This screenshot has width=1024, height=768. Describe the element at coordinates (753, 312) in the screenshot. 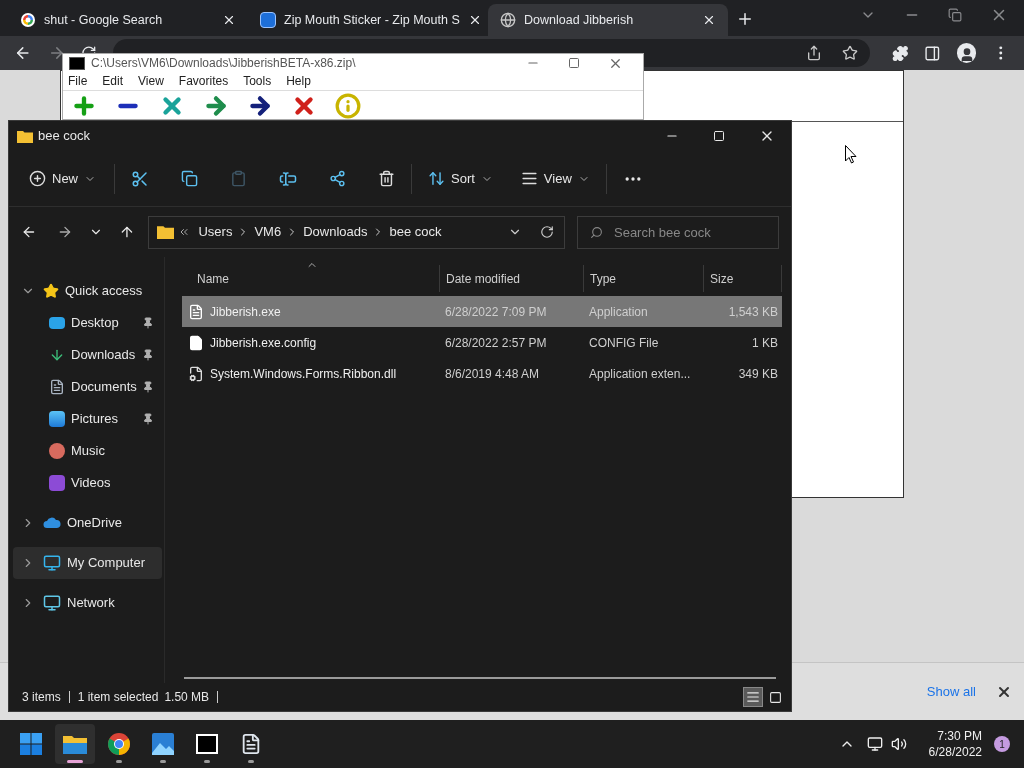

I see `size-cell-text: 1,543 KB` at that location.